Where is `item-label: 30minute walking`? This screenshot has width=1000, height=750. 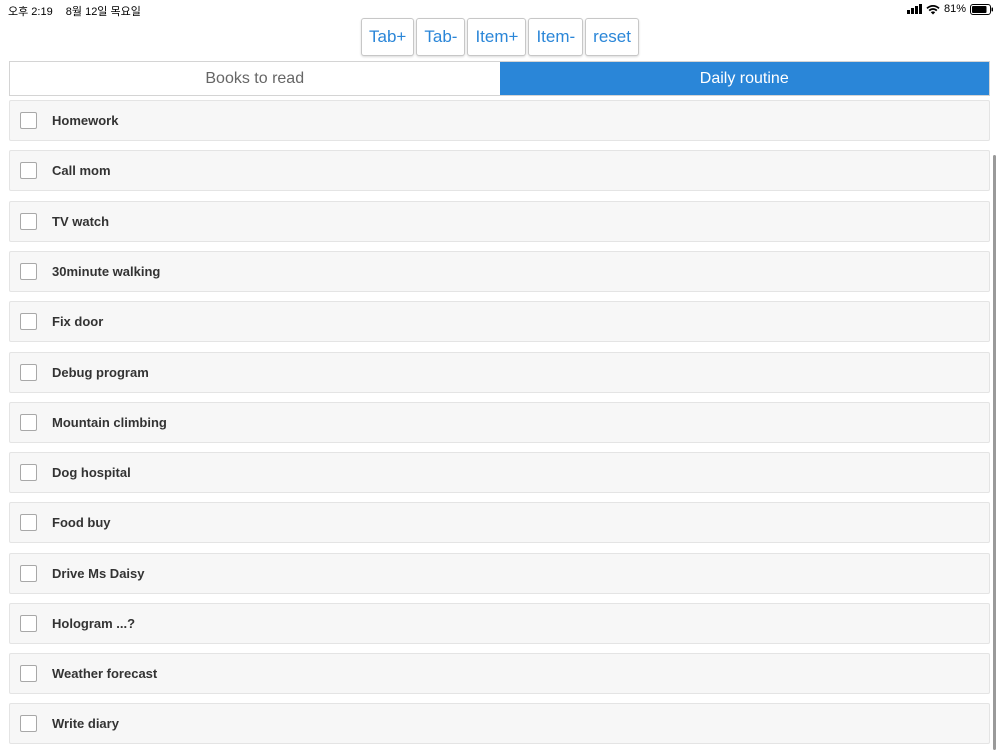
item-label: 30minute walking is located at coordinates (106, 271).